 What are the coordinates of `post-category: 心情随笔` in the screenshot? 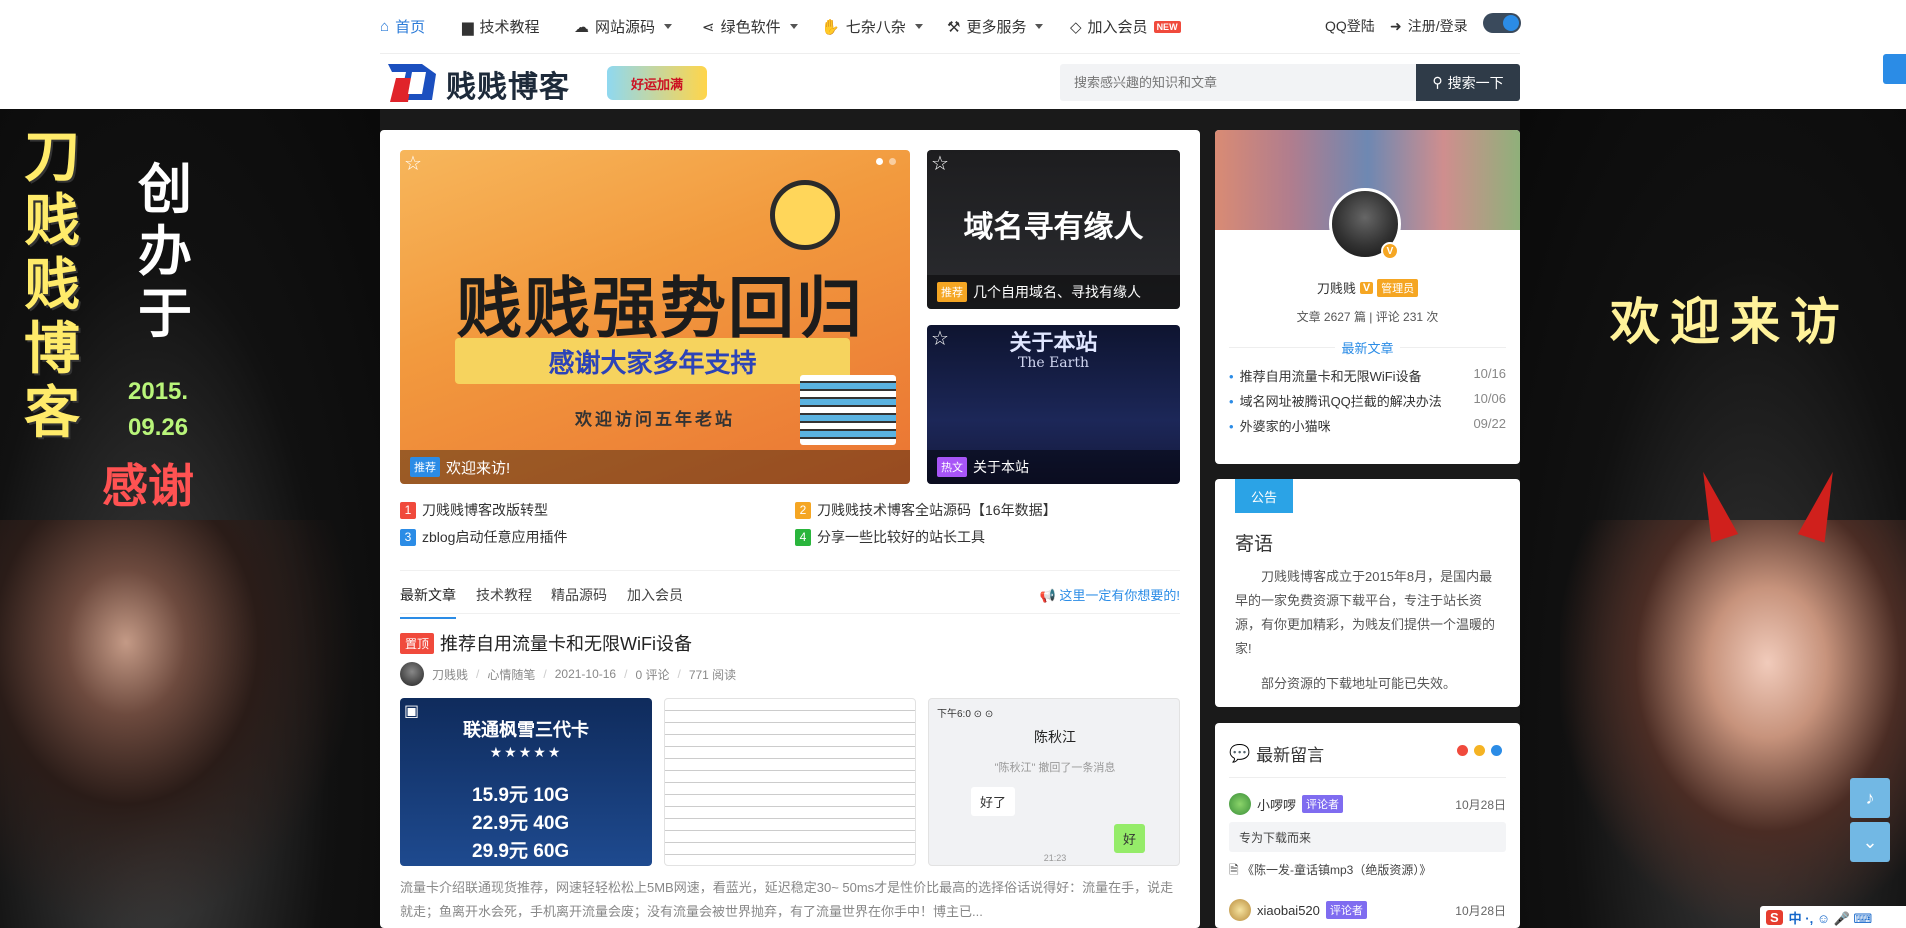 It's located at (511, 674).